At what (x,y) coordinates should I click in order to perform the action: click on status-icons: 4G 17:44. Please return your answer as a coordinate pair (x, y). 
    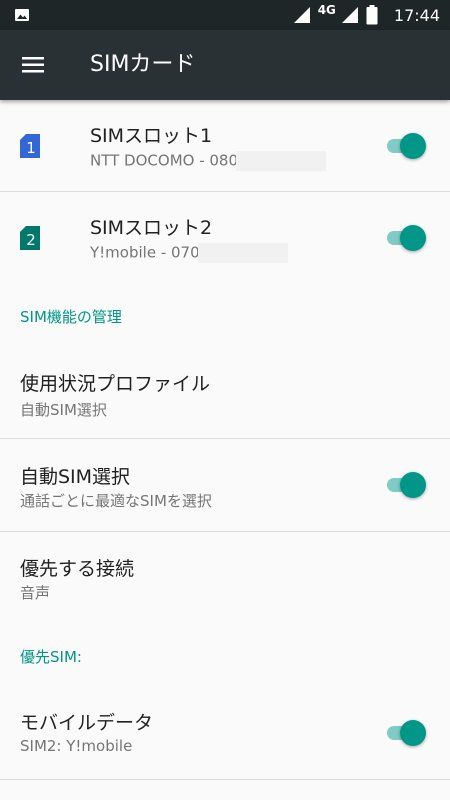
    Looking at the image, I should click on (366, 15).